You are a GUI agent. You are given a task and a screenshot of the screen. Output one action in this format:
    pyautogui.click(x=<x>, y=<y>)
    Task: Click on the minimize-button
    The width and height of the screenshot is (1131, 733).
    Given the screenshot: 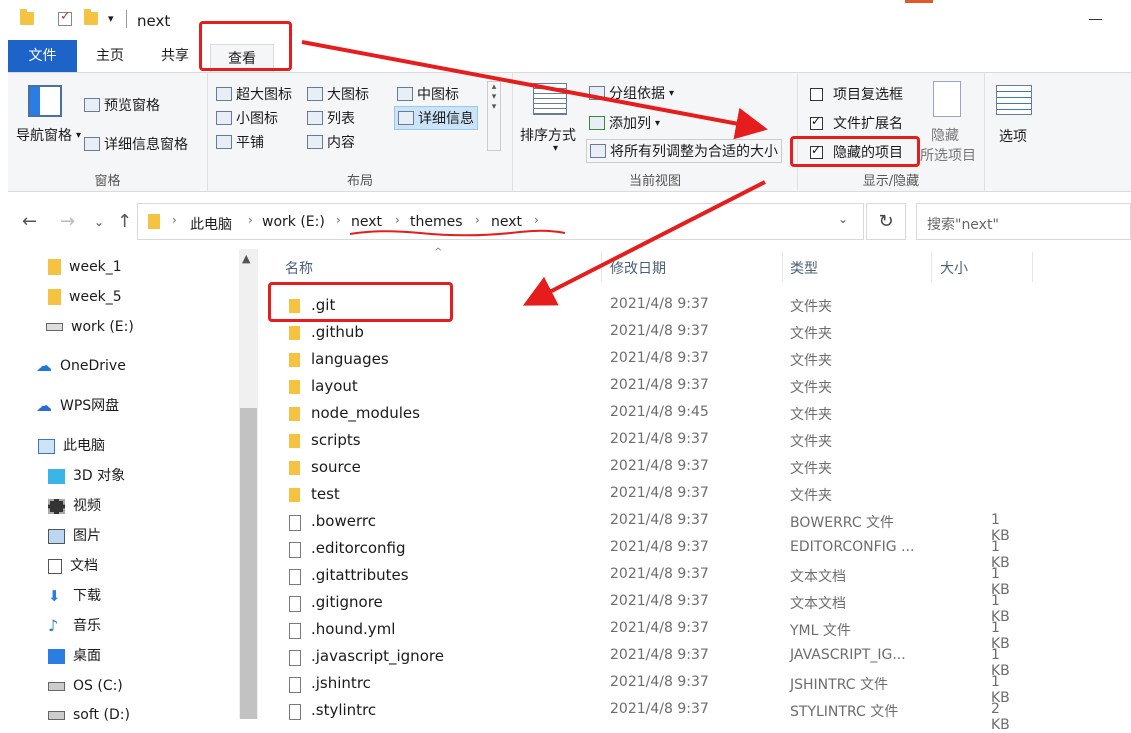 What is the action you would take?
    pyautogui.click(x=1095, y=19)
    